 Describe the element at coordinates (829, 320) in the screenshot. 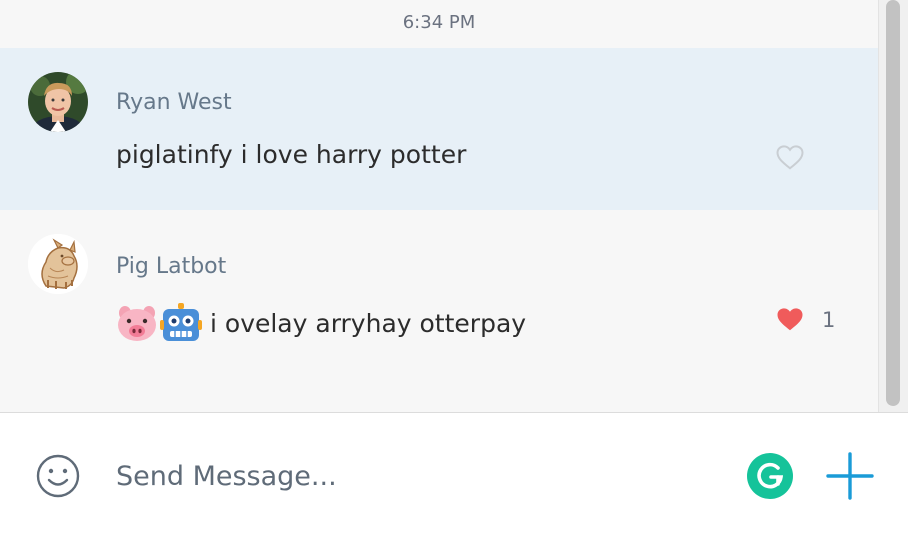

I see `like-count: 1` at that location.